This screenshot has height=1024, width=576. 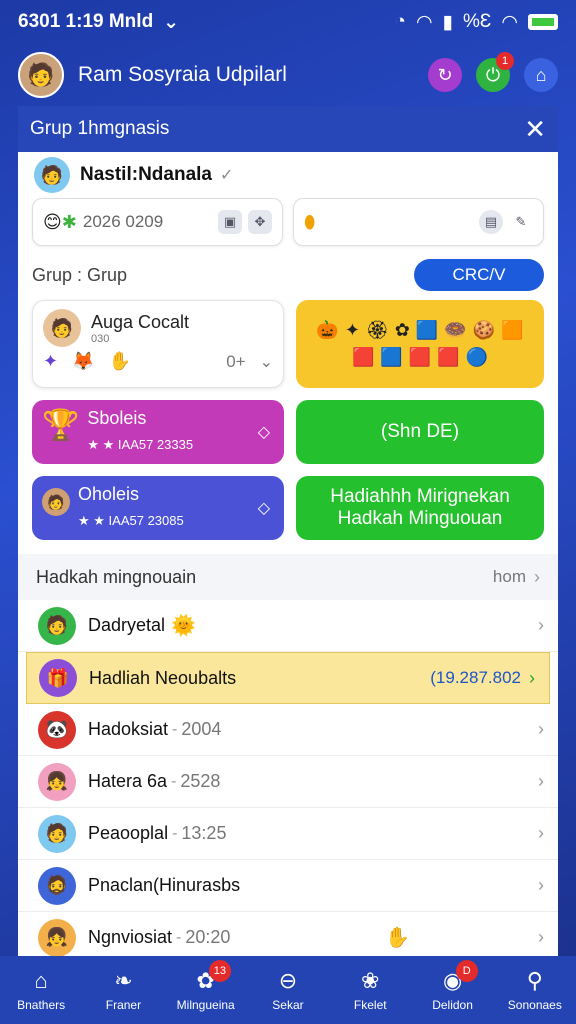 What do you see at coordinates (420, 357) in the screenshot?
I see `sticker-icon-11: 🟥` at bounding box center [420, 357].